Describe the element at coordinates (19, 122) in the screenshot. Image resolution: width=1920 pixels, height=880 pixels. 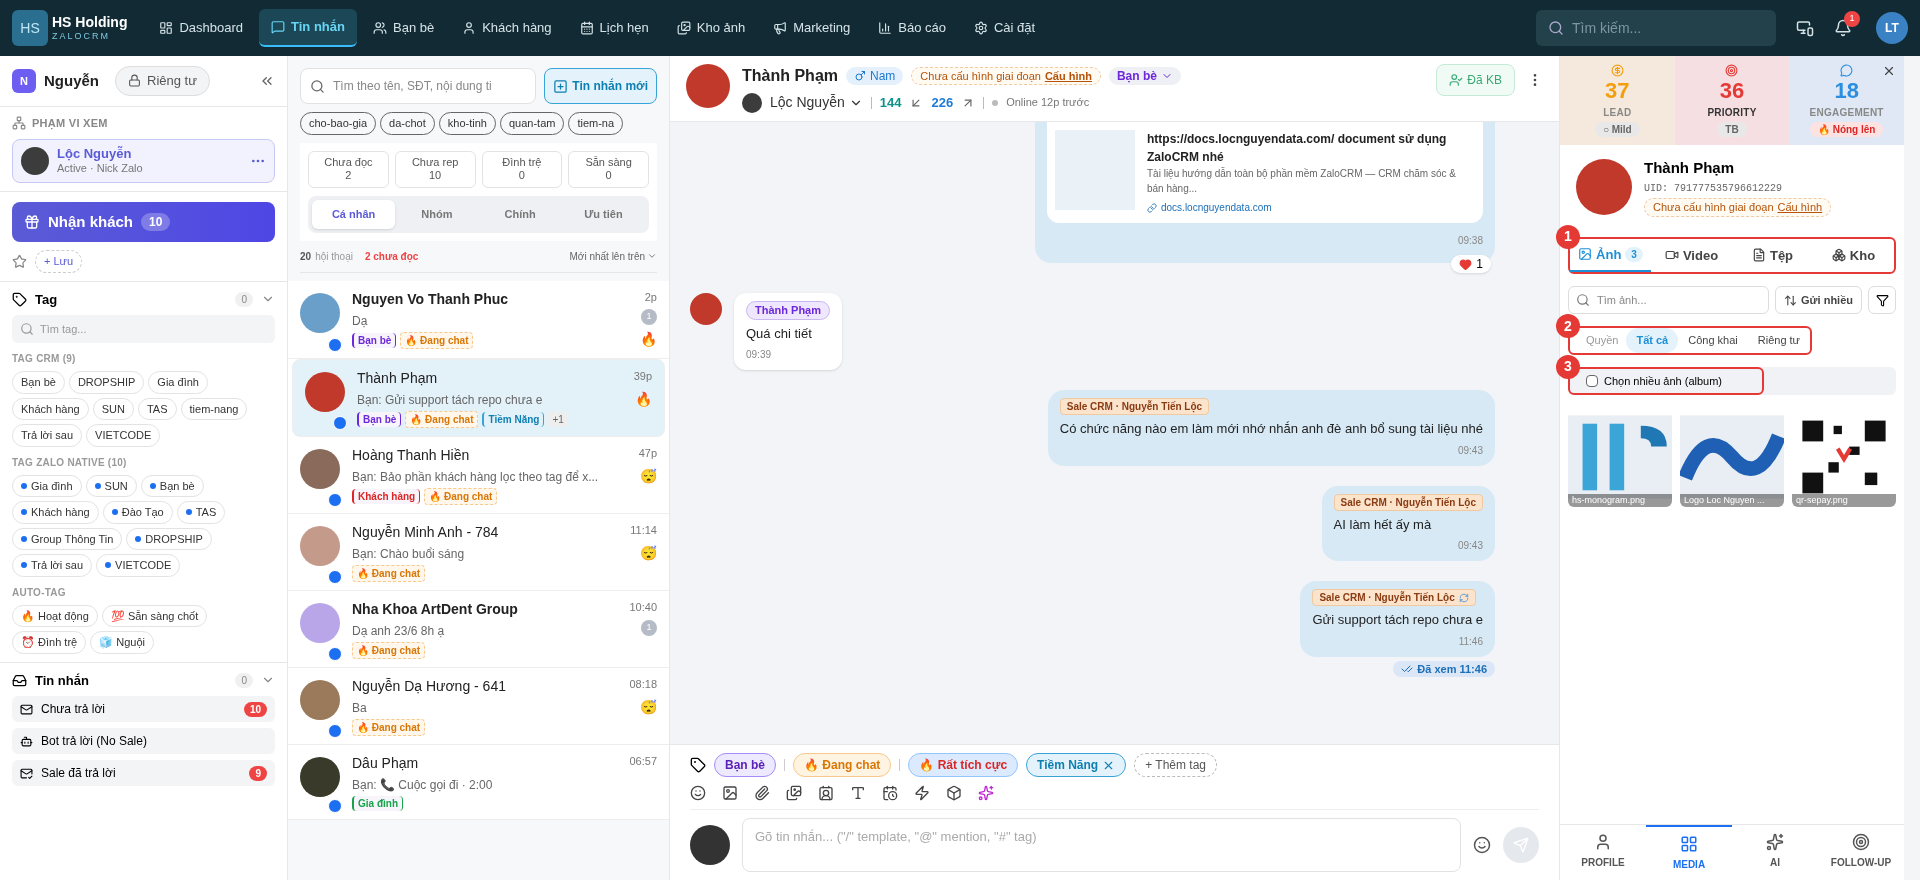
I see `hierarchy-icon` at that location.